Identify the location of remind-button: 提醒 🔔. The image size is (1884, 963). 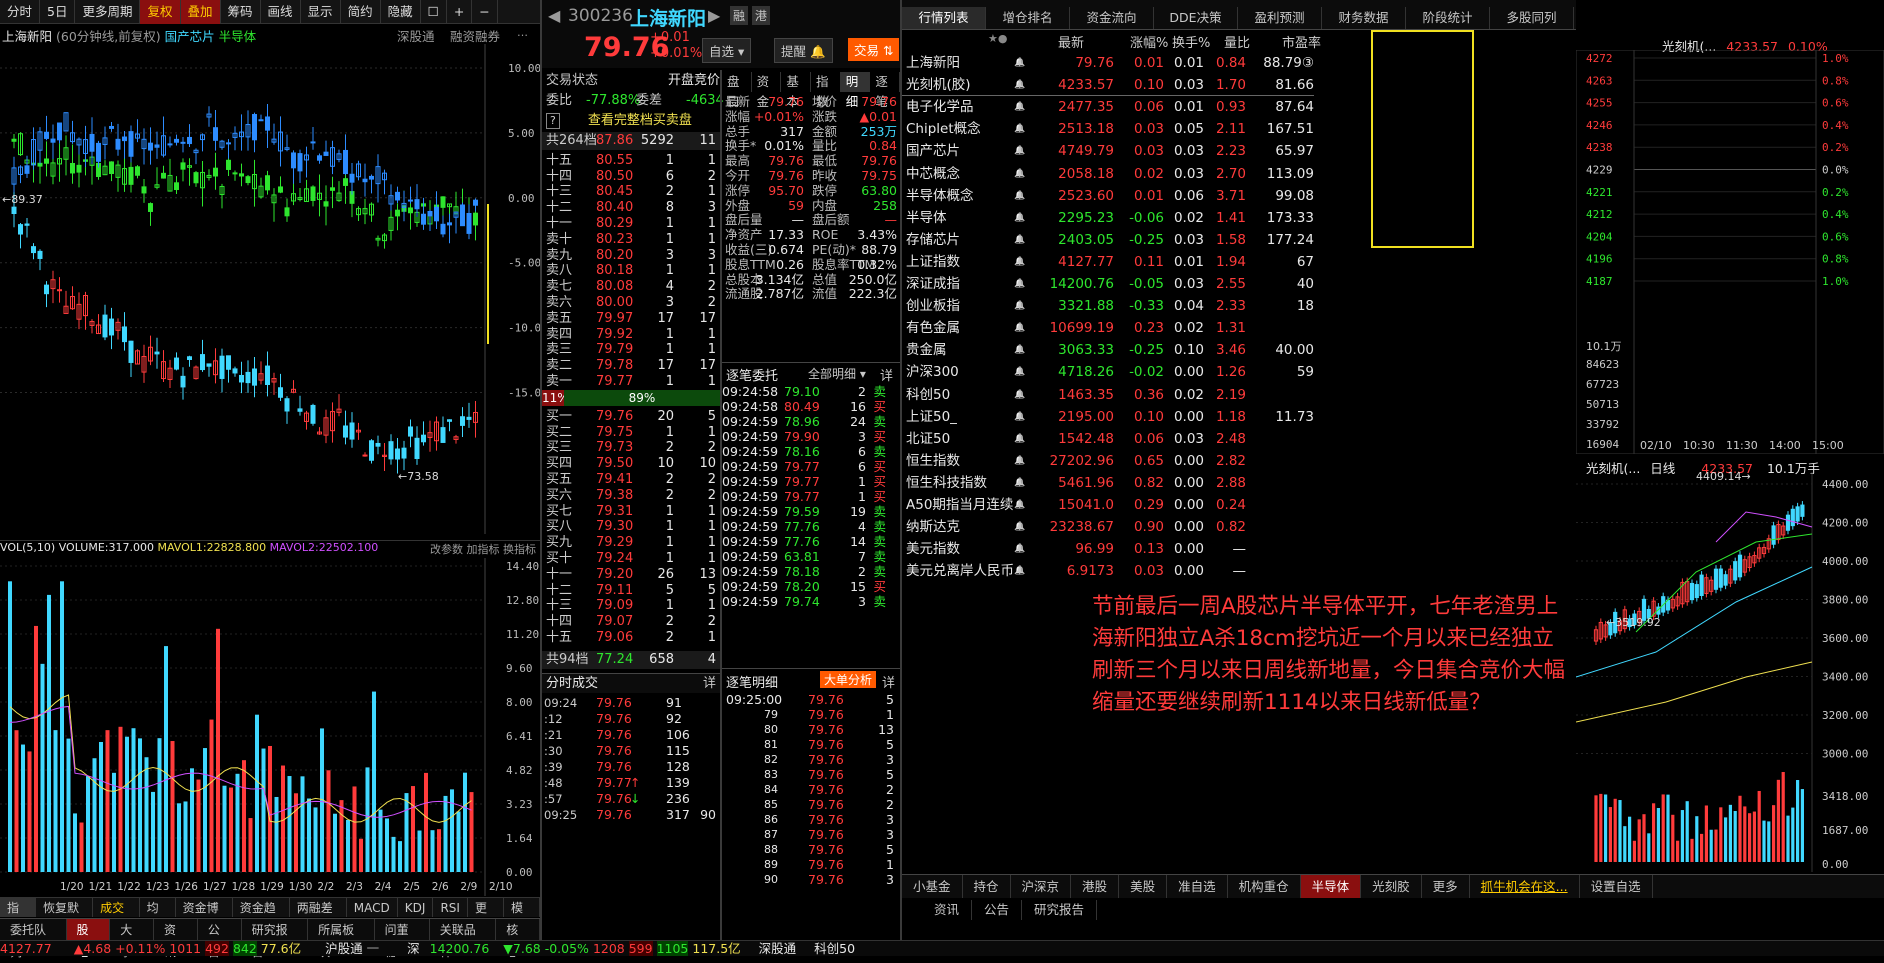
(803, 50).